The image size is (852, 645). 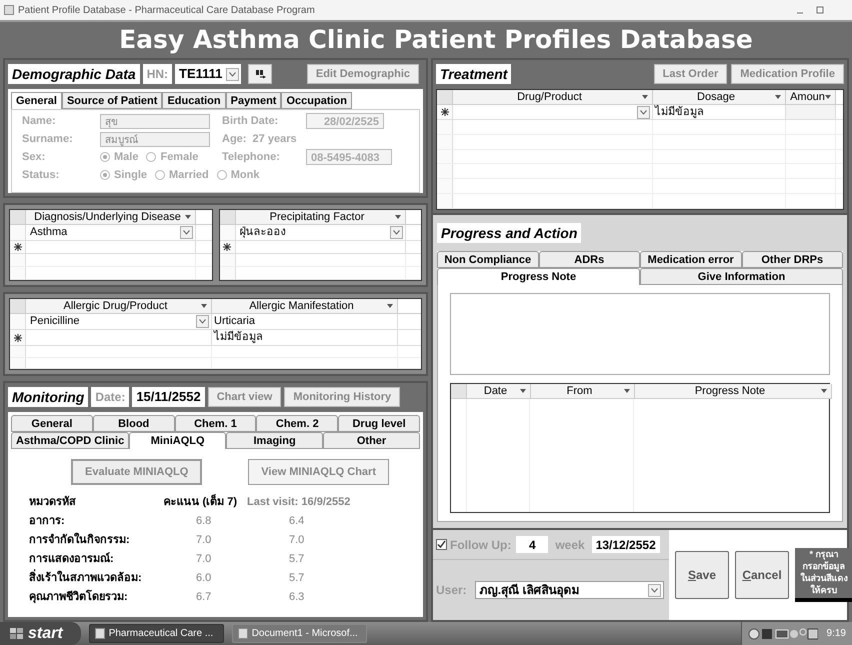 I want to click on new-row-icon, so click(x=18, y=247).